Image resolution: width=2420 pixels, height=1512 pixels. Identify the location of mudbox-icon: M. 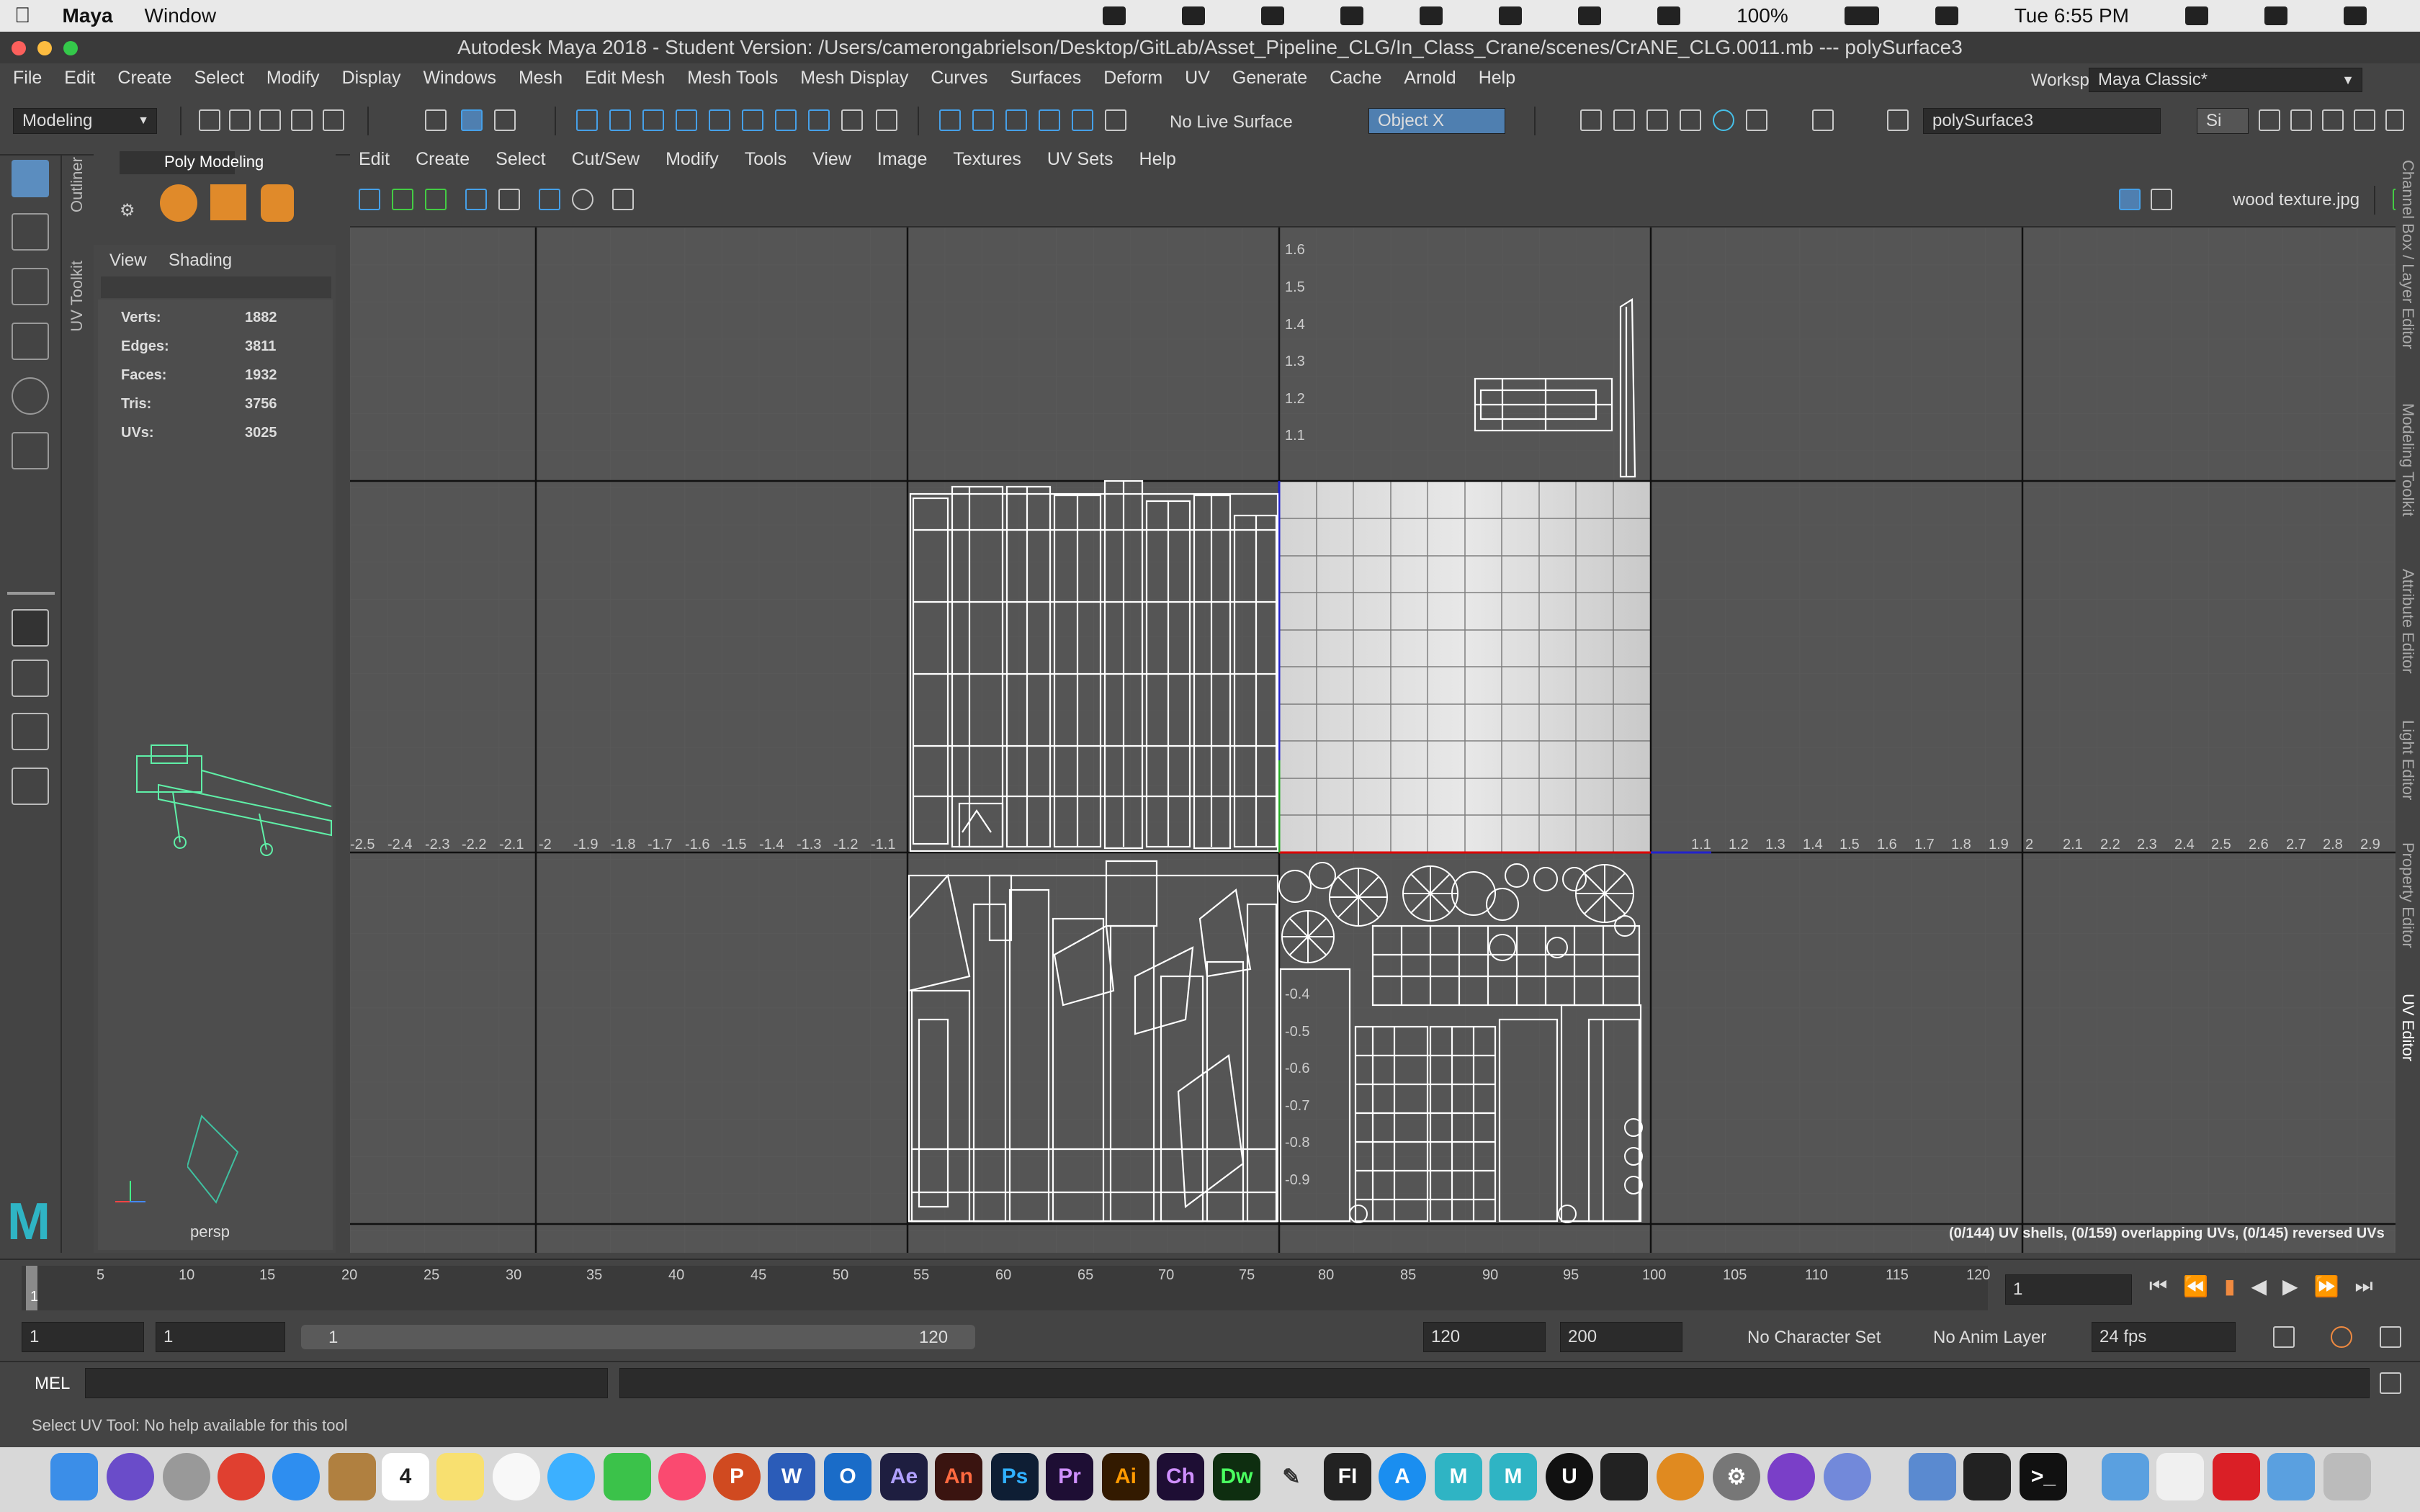
(1513, 1476).